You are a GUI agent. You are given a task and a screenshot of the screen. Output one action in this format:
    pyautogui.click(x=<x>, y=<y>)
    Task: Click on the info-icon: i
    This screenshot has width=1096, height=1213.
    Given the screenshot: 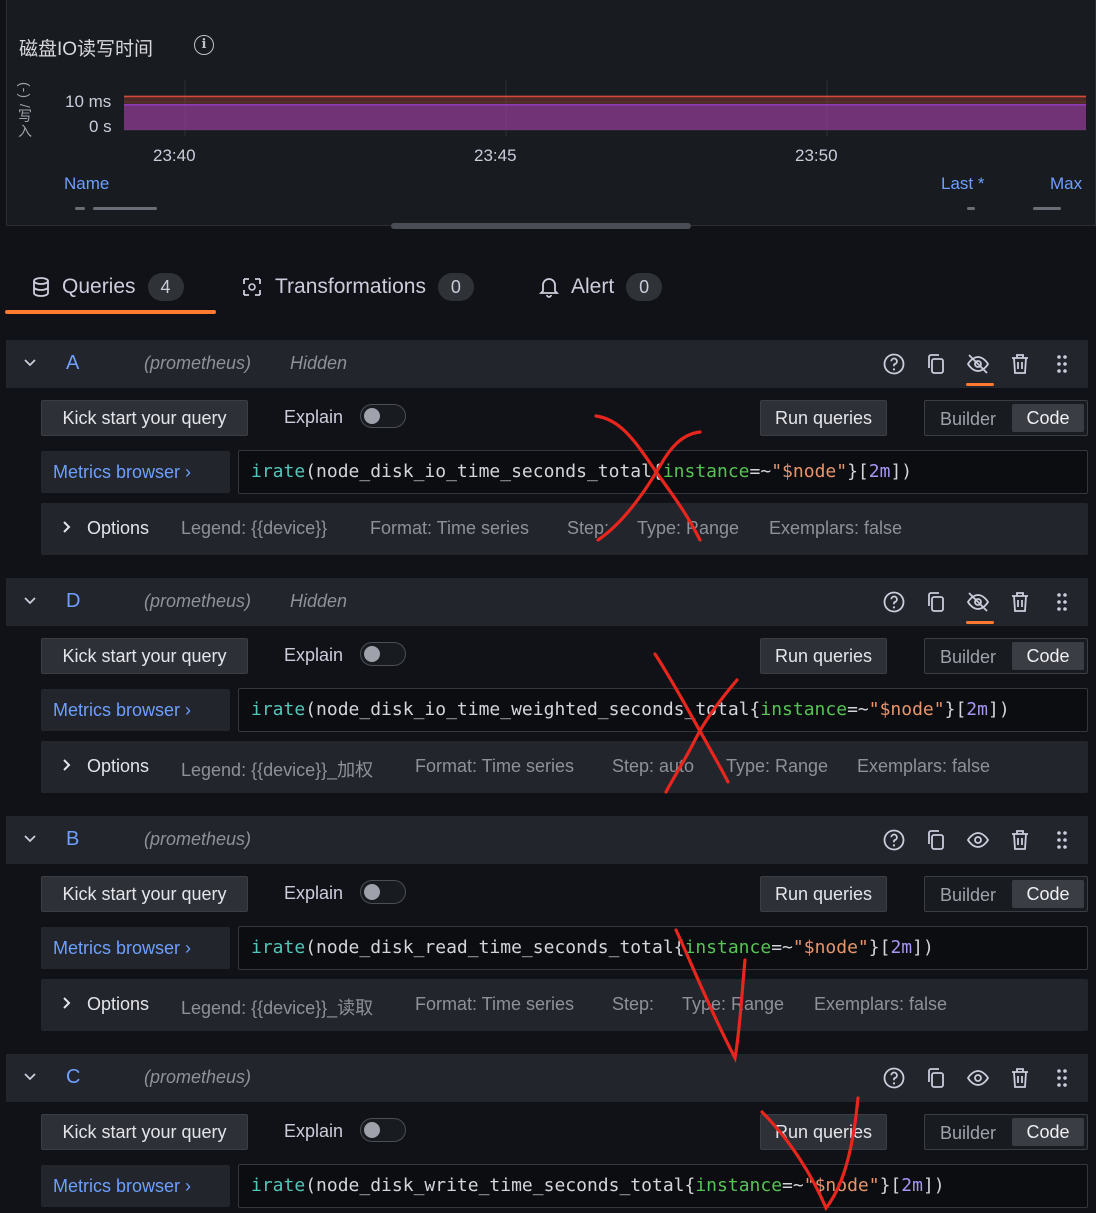 What is the action you would take?
    pyautogui.click(x=204, y=45)
    